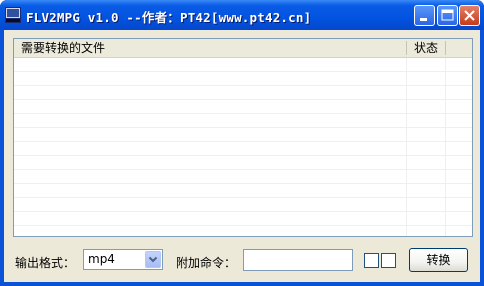 The height and width of the screenshot is (286, 484). Describe the element at coordinates (424, 15) in the screenshot. I see `minimize-button` at that location.